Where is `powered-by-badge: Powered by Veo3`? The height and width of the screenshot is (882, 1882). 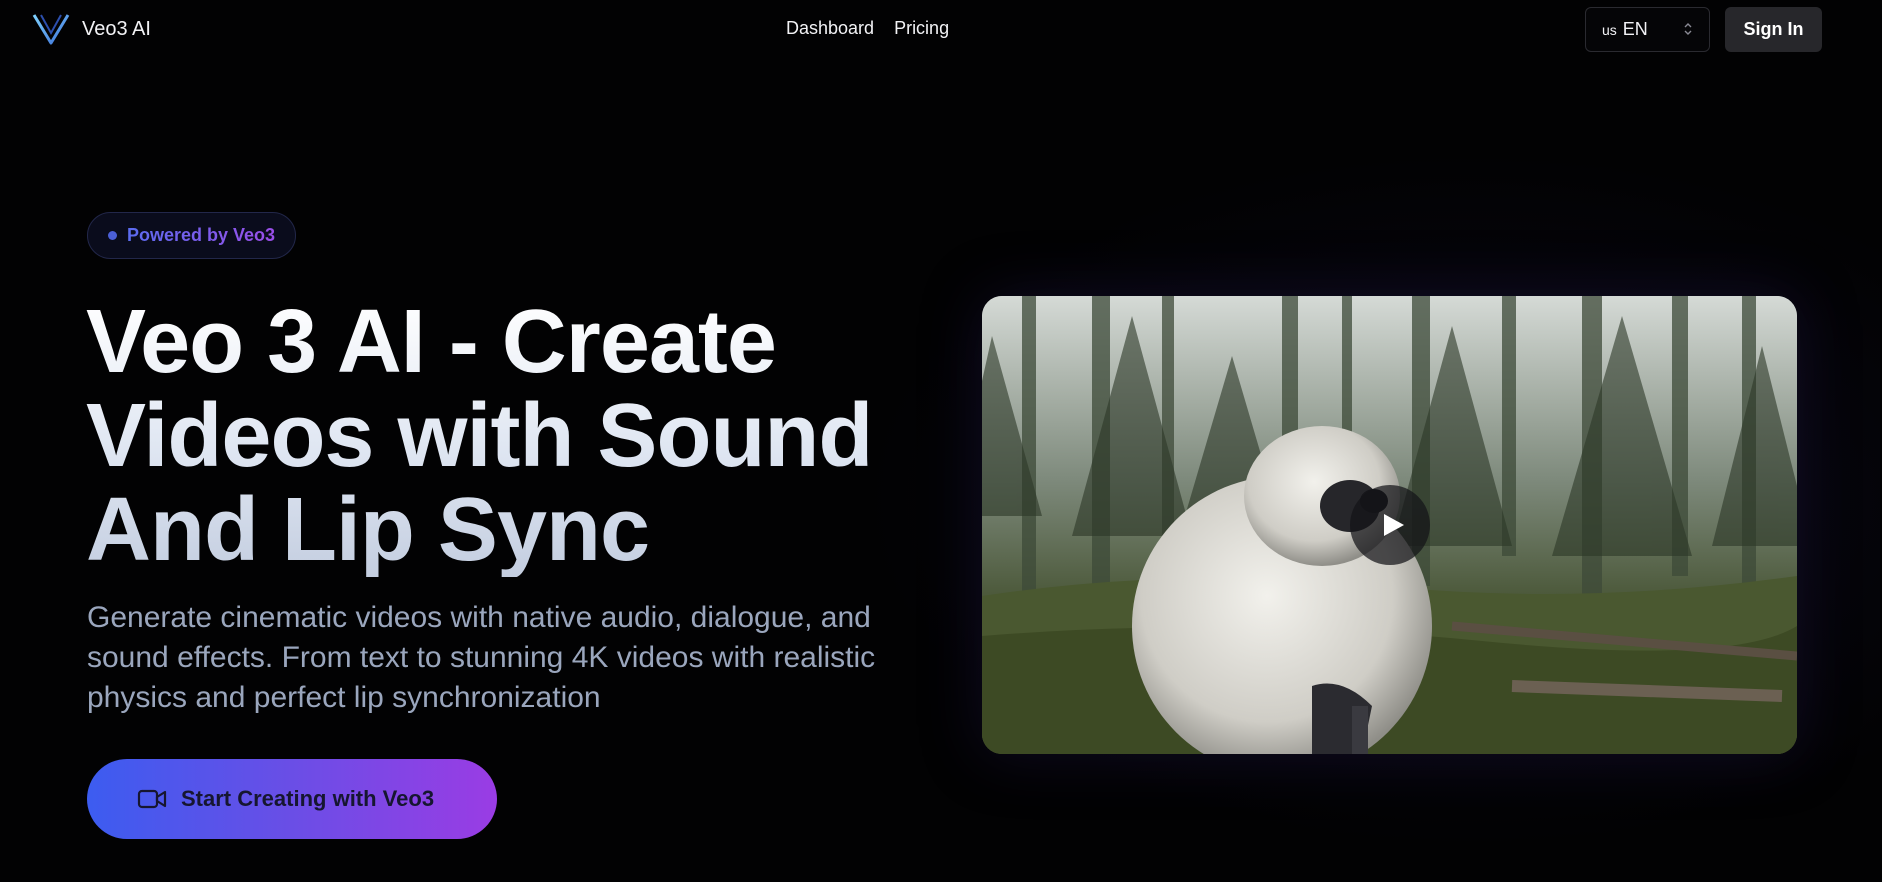 powered-by-badge: Powered by Veo3 is located at coordinates (191, 235).